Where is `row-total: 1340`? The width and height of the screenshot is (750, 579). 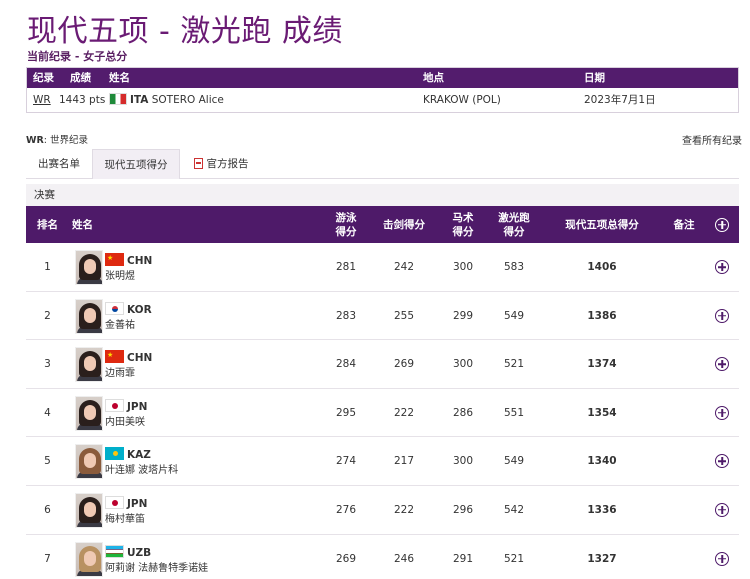 row-total: 1340 is located at coordinates (602, 461).